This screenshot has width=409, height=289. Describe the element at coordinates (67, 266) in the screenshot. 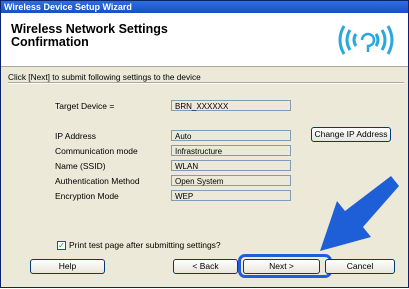

I see `help-button: Help` at that location.